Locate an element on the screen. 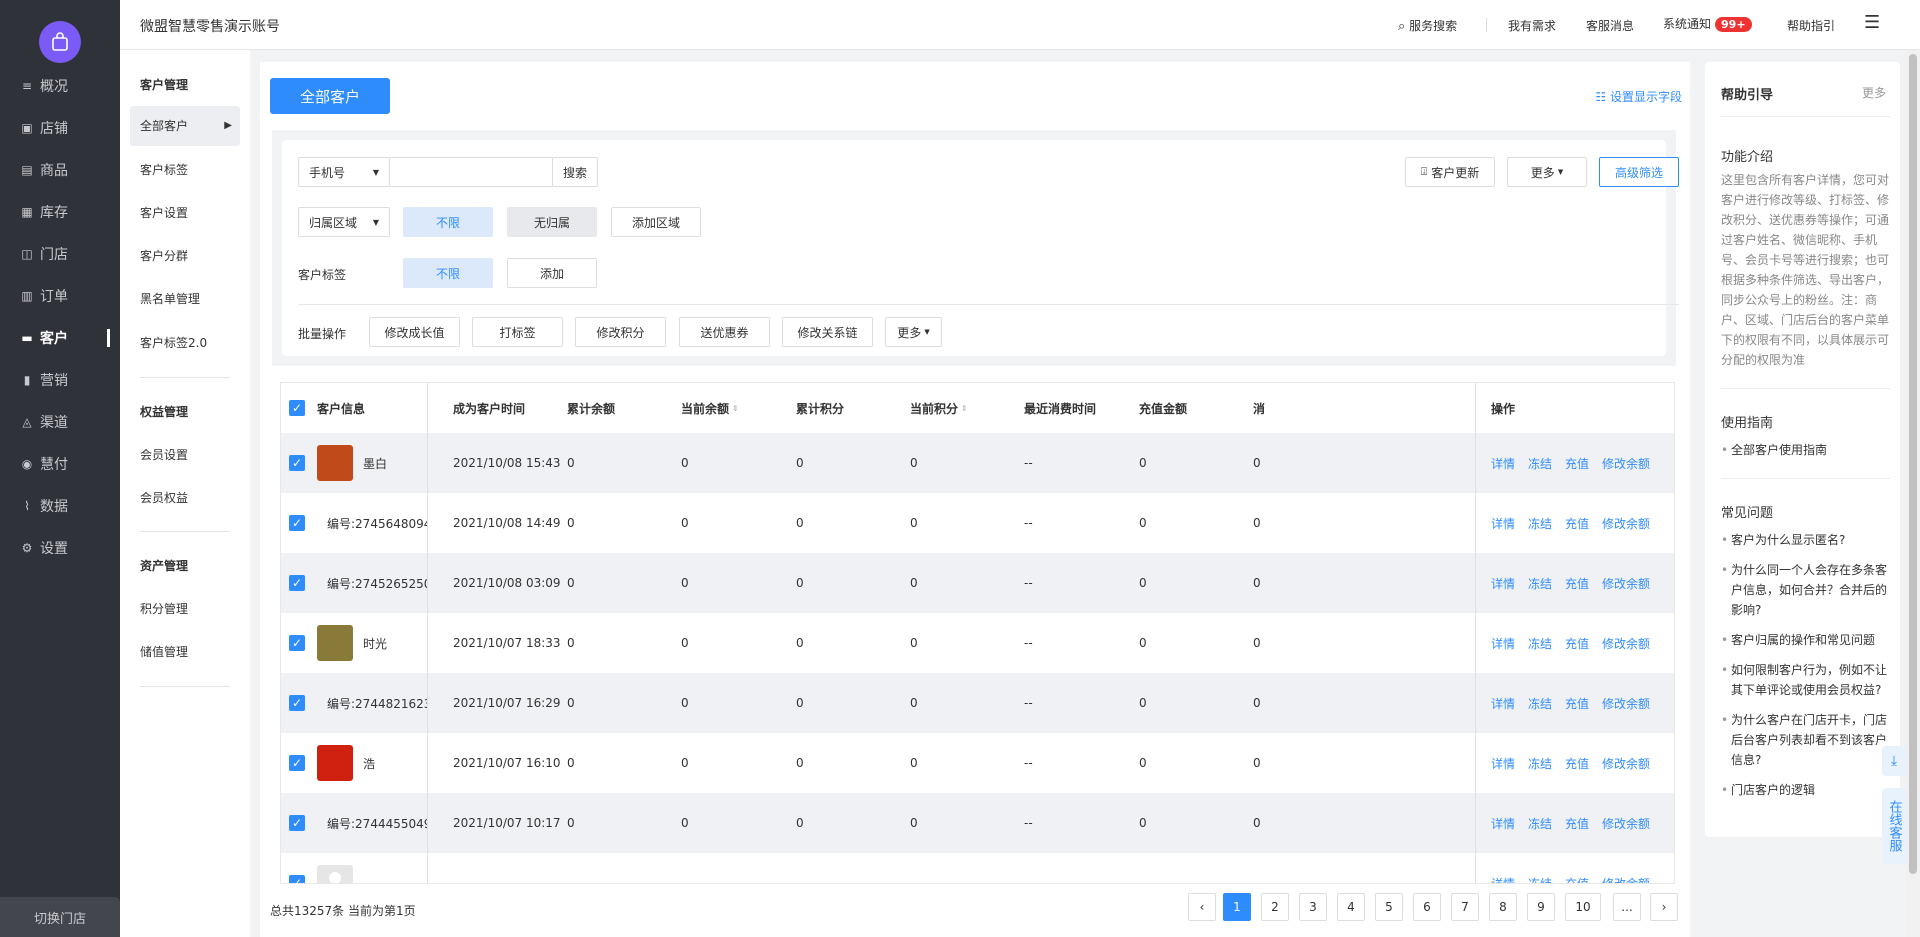 This screenshot has height=937, width=1920. nav-item-channel: ◬ 渠道 is located at coordinates (60, 422).